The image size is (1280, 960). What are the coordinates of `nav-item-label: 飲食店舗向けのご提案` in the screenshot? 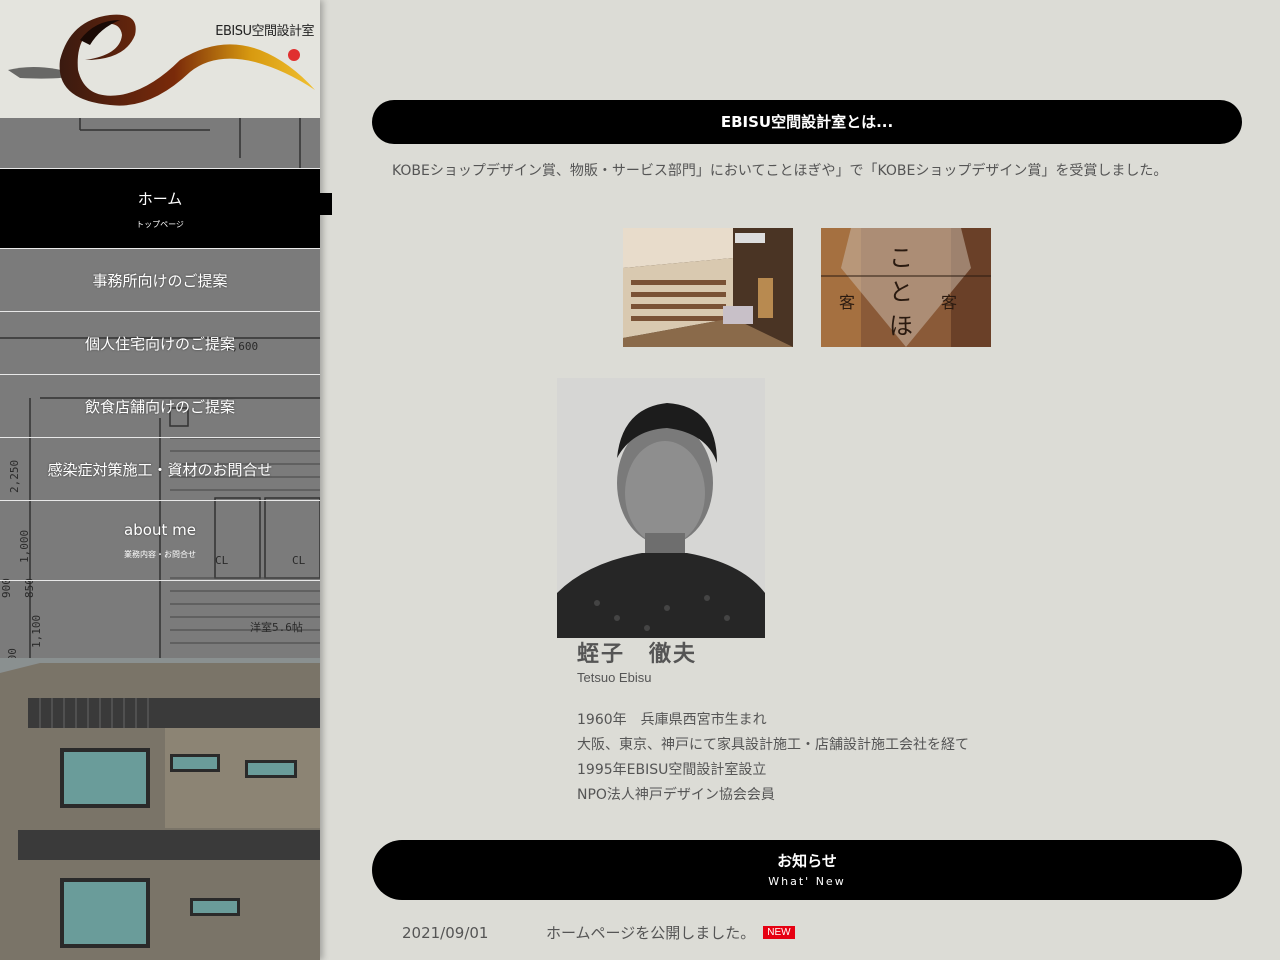 It's located at (159, 406).